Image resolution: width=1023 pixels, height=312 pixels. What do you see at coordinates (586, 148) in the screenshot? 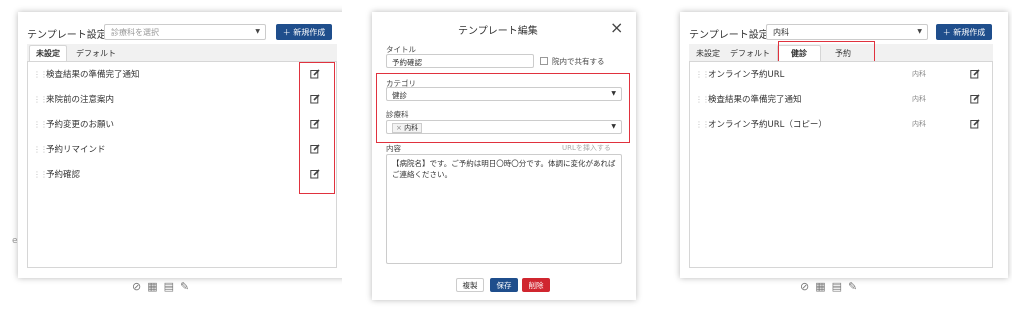
I see `insert-url-link: URLを挿入する` at bounding box center [586, 148].